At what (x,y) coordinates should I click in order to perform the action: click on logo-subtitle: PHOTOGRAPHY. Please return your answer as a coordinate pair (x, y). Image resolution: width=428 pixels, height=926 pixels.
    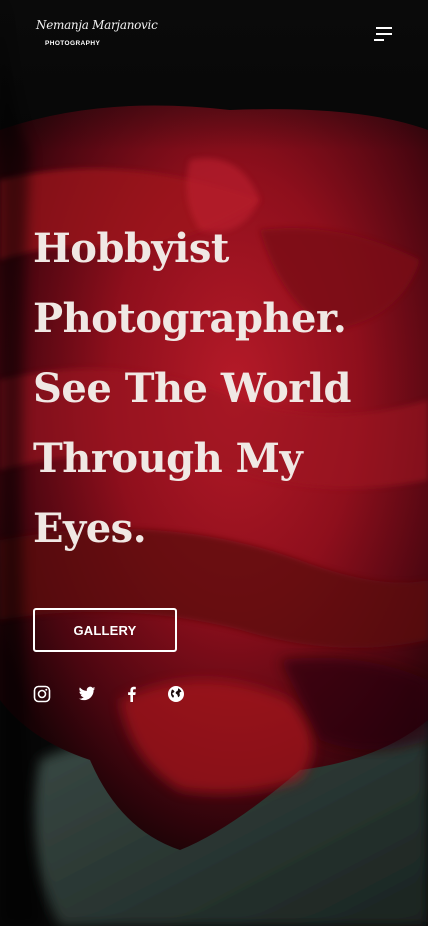
    Looking at the image, I should click on (73, 43).